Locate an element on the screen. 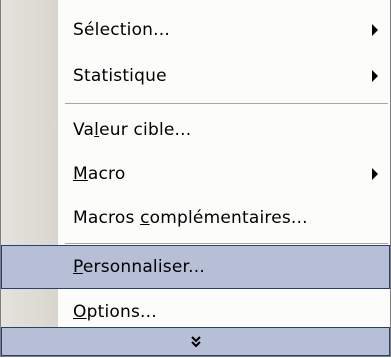 This screenshot has width=391, height=358. double-chevron-down-icon is located at coordinates (195, 341).